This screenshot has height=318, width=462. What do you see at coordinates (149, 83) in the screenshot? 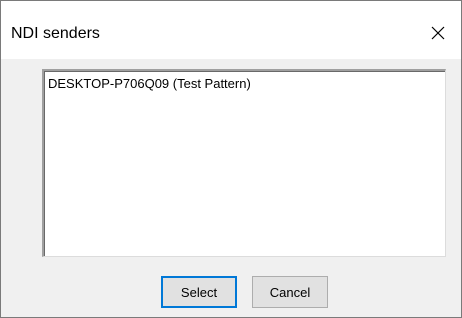
I see `list-item: DESKTOP-P706Q09 (Test Pattern)` at bounding box center [149, 83].